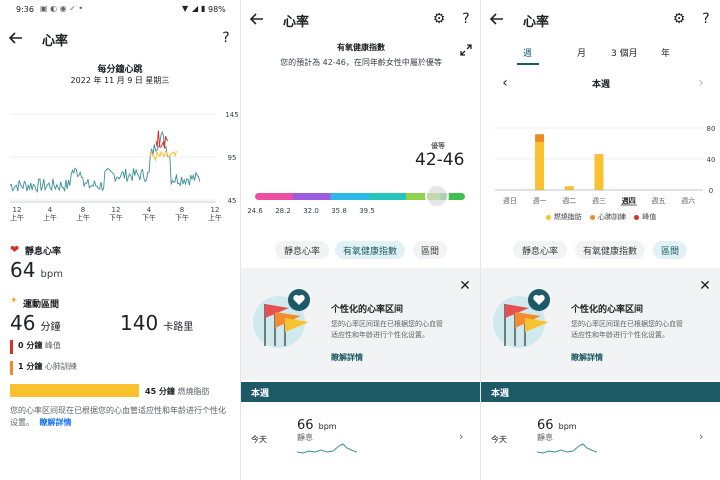  What do you see at coordinates (185, 8) in the screenshot?
I see `wifi-icon: ▼` at bounding box center [185, 8].